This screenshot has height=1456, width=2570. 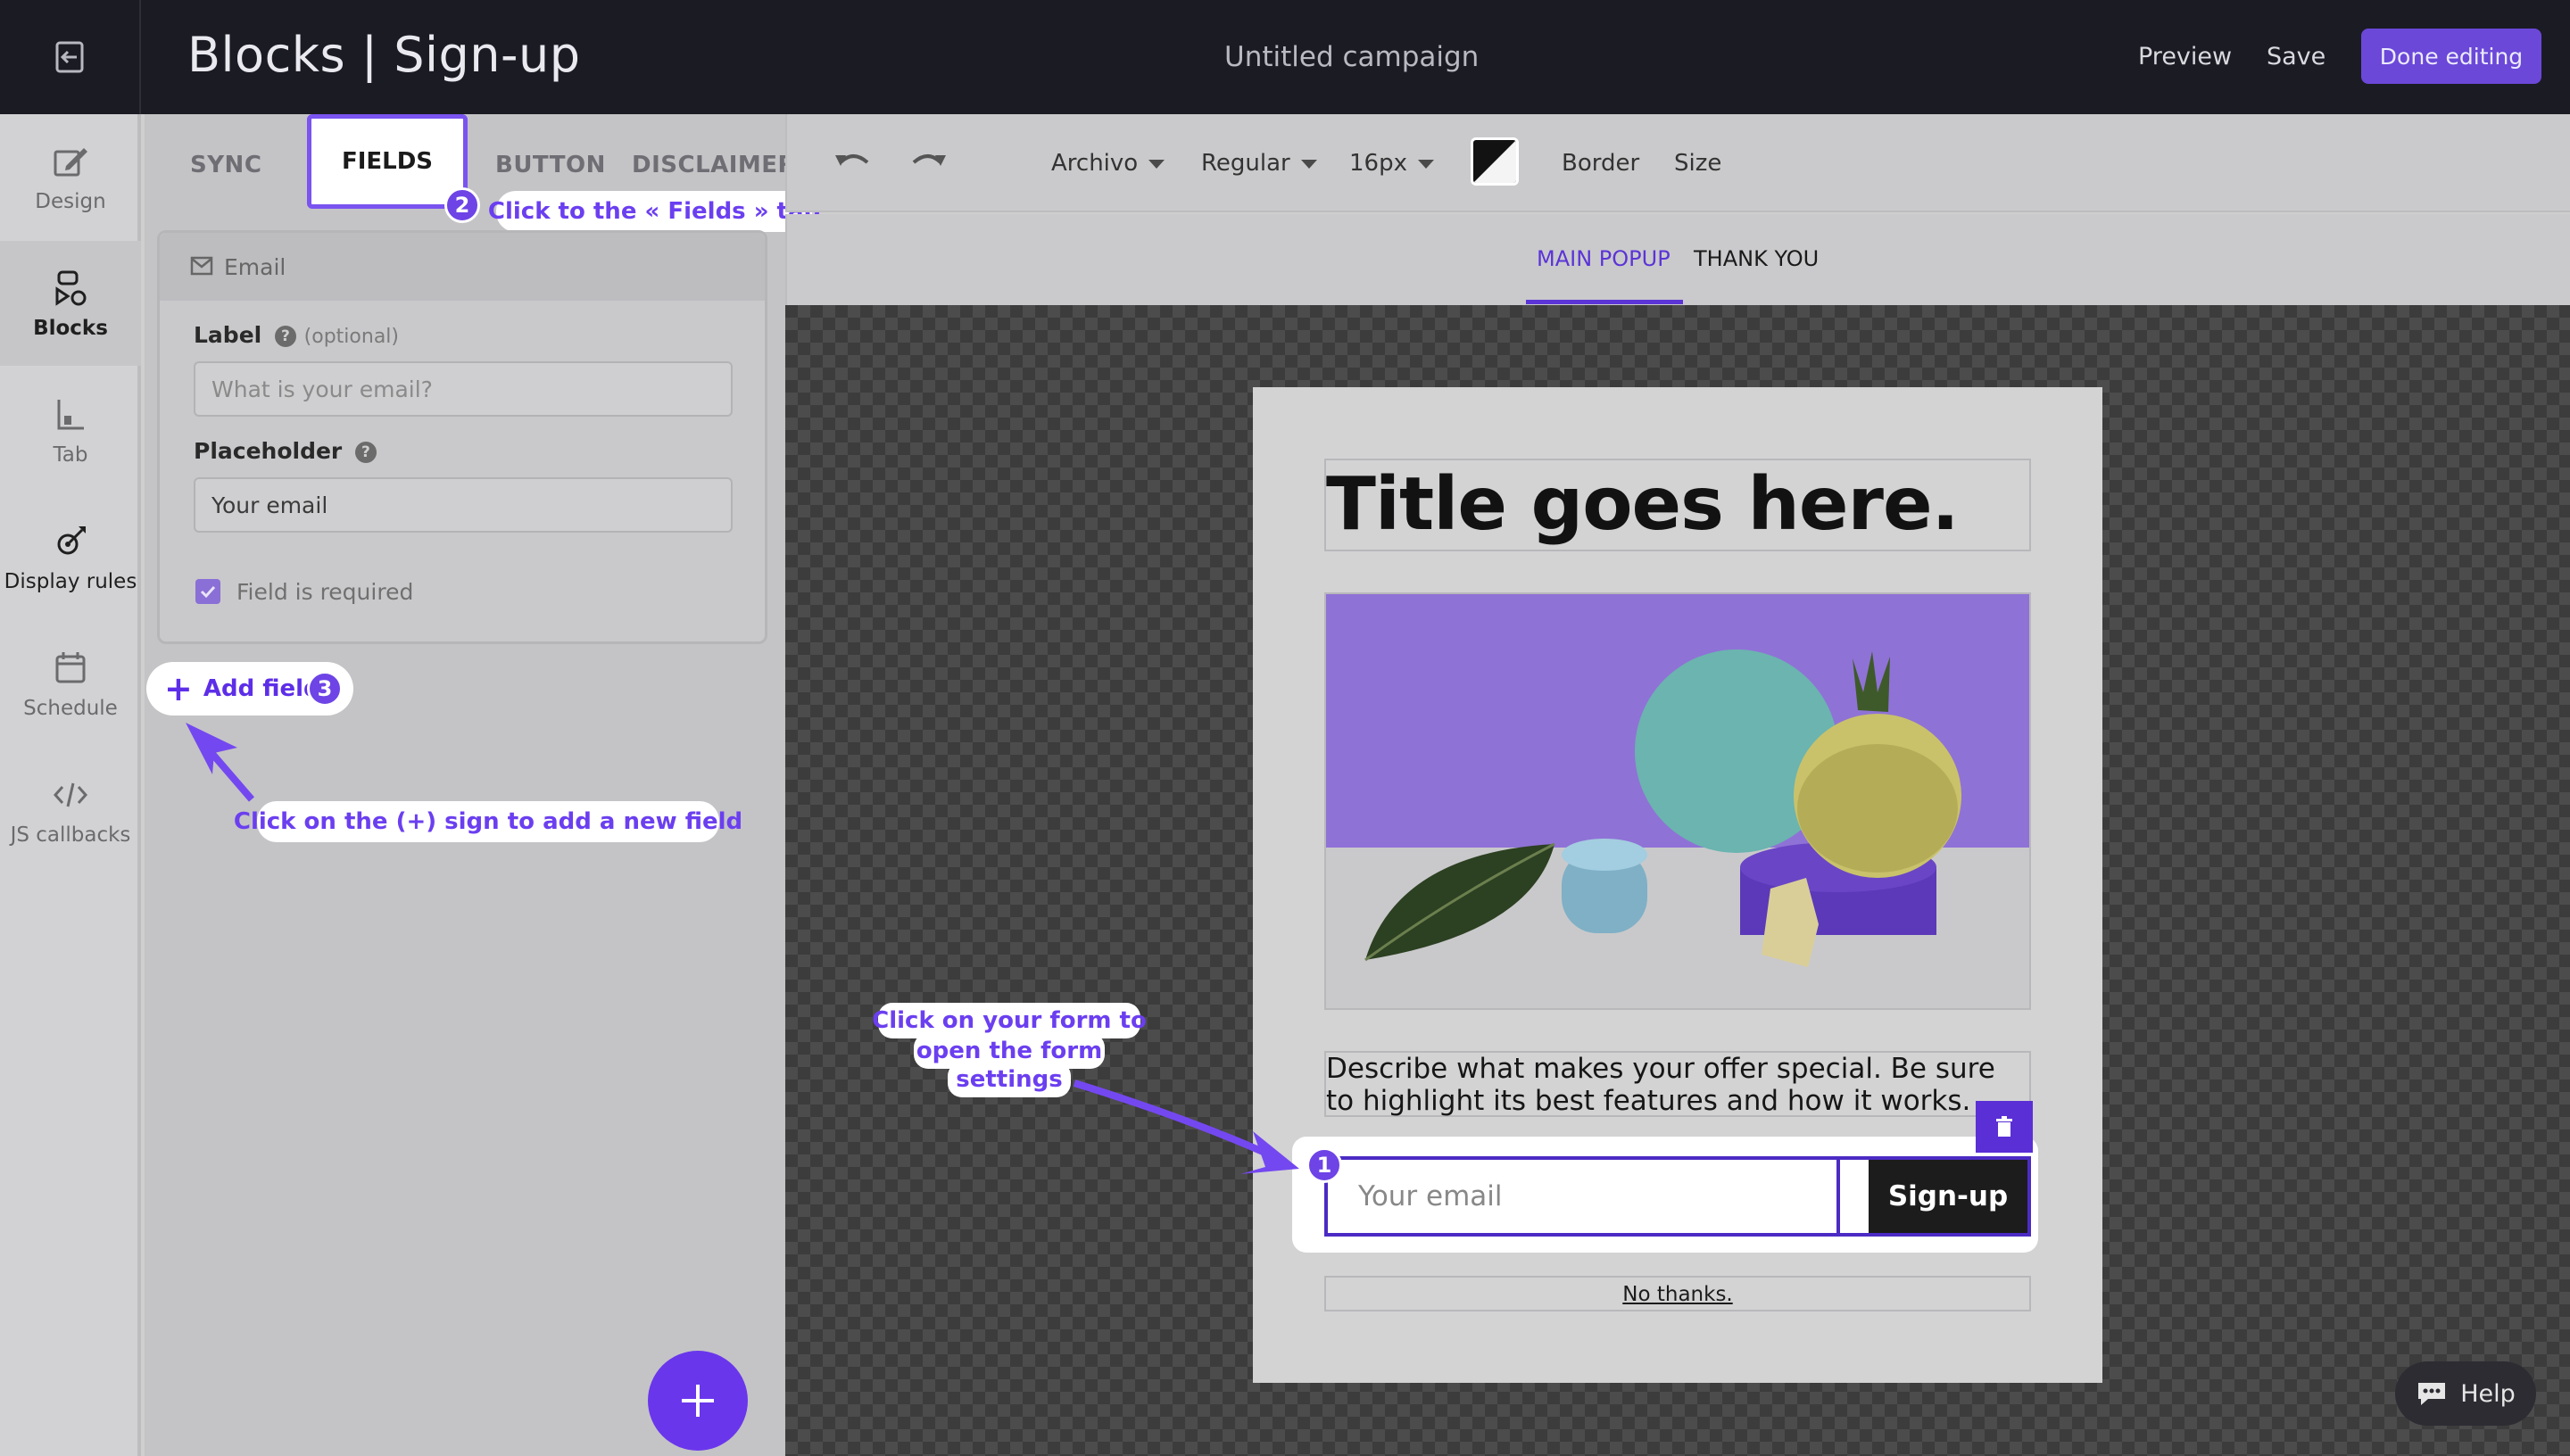 I want to click on plus-icon, so click(x=698, y=1401).